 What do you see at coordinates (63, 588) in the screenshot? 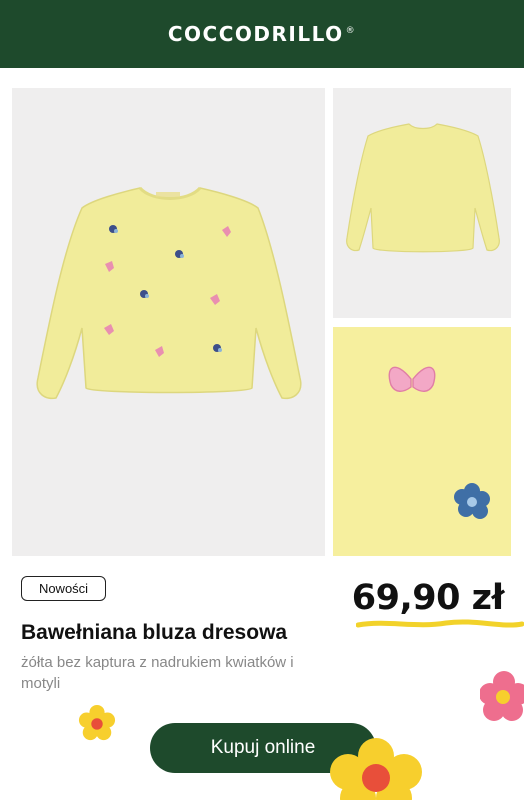
I see `new-badge: Nowości` at bounding box center [63, 588].